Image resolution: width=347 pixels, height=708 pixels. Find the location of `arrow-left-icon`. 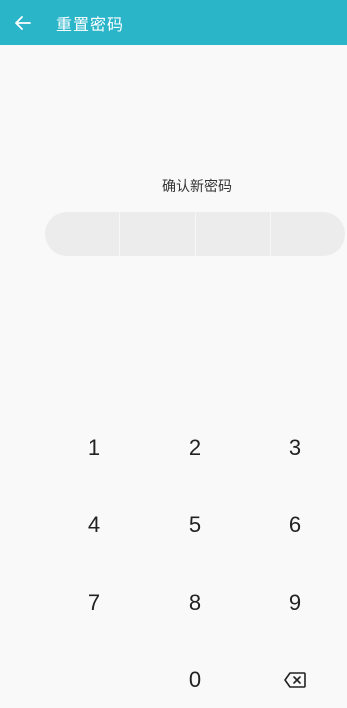

arrow-left-icon is located at coordinates (23, 22).